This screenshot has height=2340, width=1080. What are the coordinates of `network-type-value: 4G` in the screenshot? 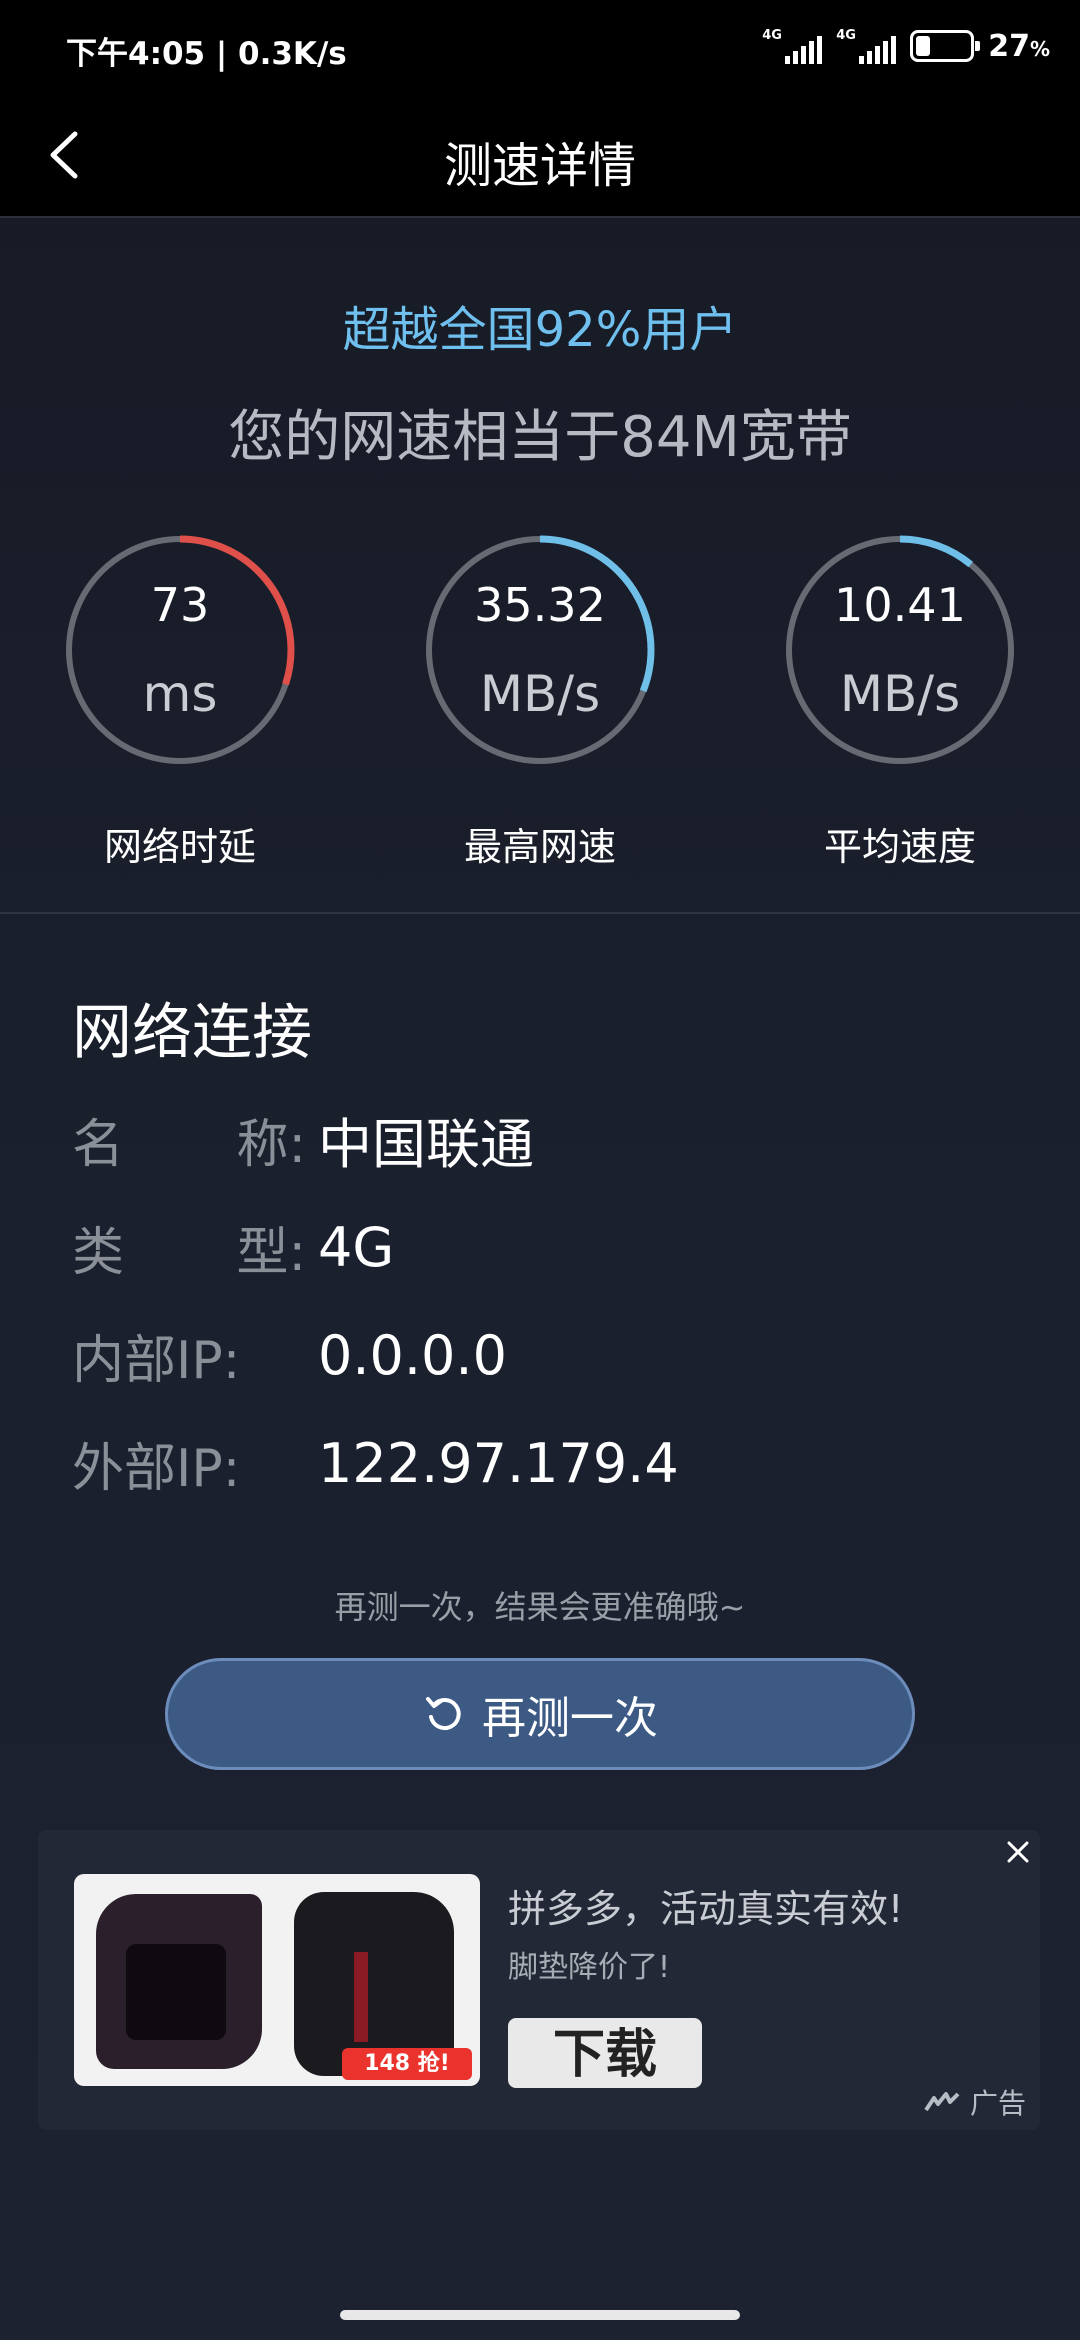 It's located at (356, 1247).